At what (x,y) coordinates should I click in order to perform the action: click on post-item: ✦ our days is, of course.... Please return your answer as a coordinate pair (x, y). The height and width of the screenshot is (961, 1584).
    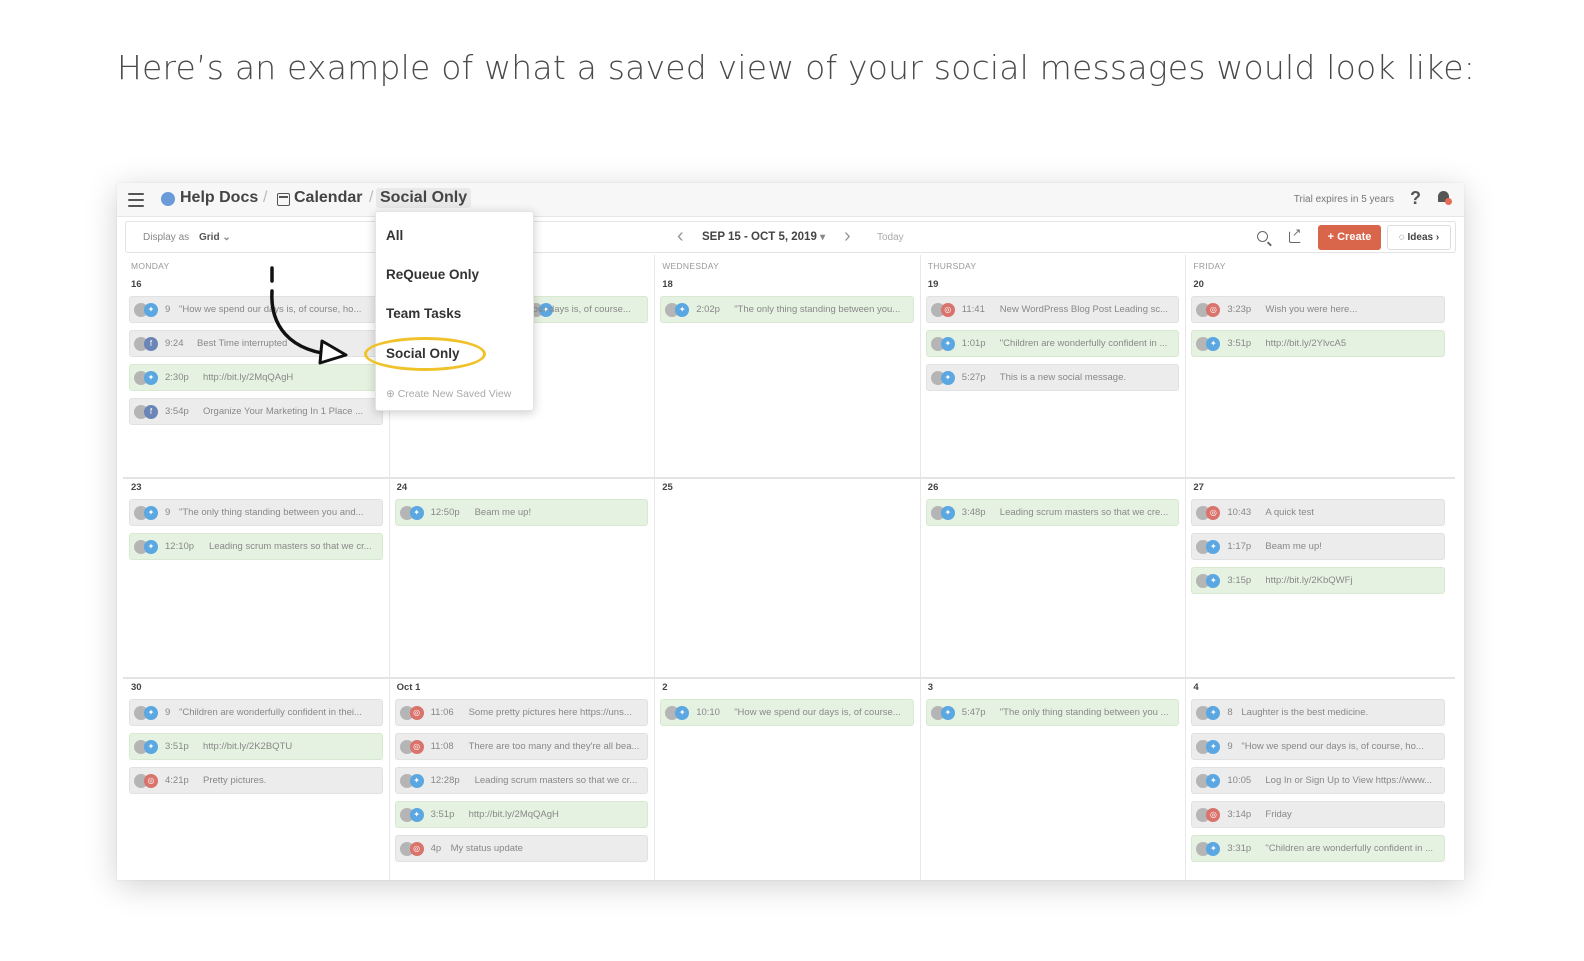
    Looking at the image, I should click on (586, 309).